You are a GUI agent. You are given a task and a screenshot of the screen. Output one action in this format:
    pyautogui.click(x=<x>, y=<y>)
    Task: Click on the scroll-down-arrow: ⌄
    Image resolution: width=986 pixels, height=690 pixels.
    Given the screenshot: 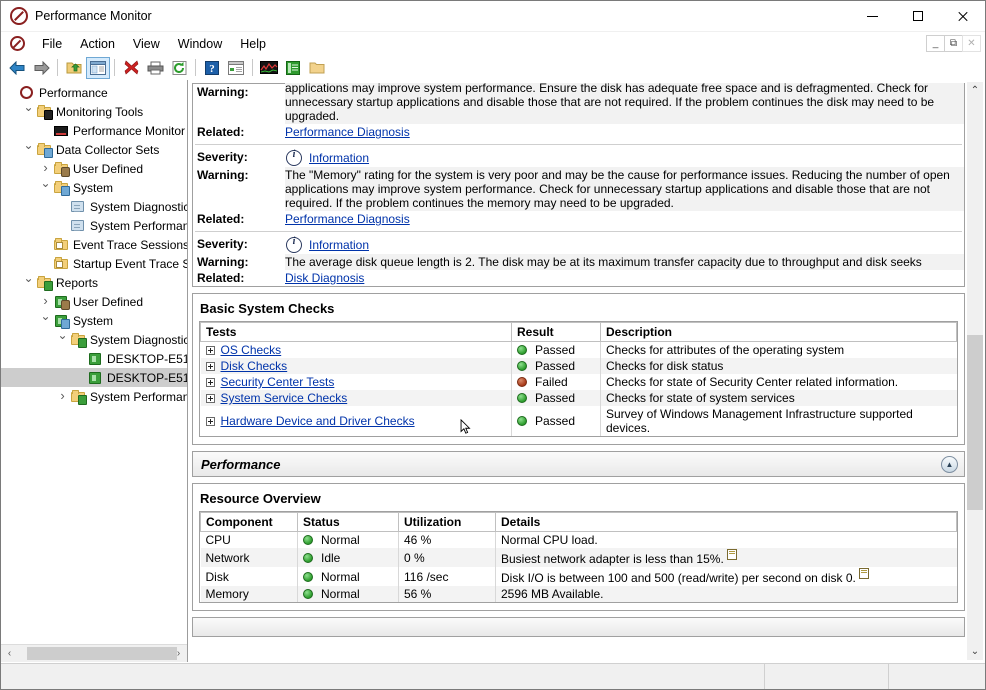 What is the action you would take?
    pyautogui.click(x=975, y=651)
    